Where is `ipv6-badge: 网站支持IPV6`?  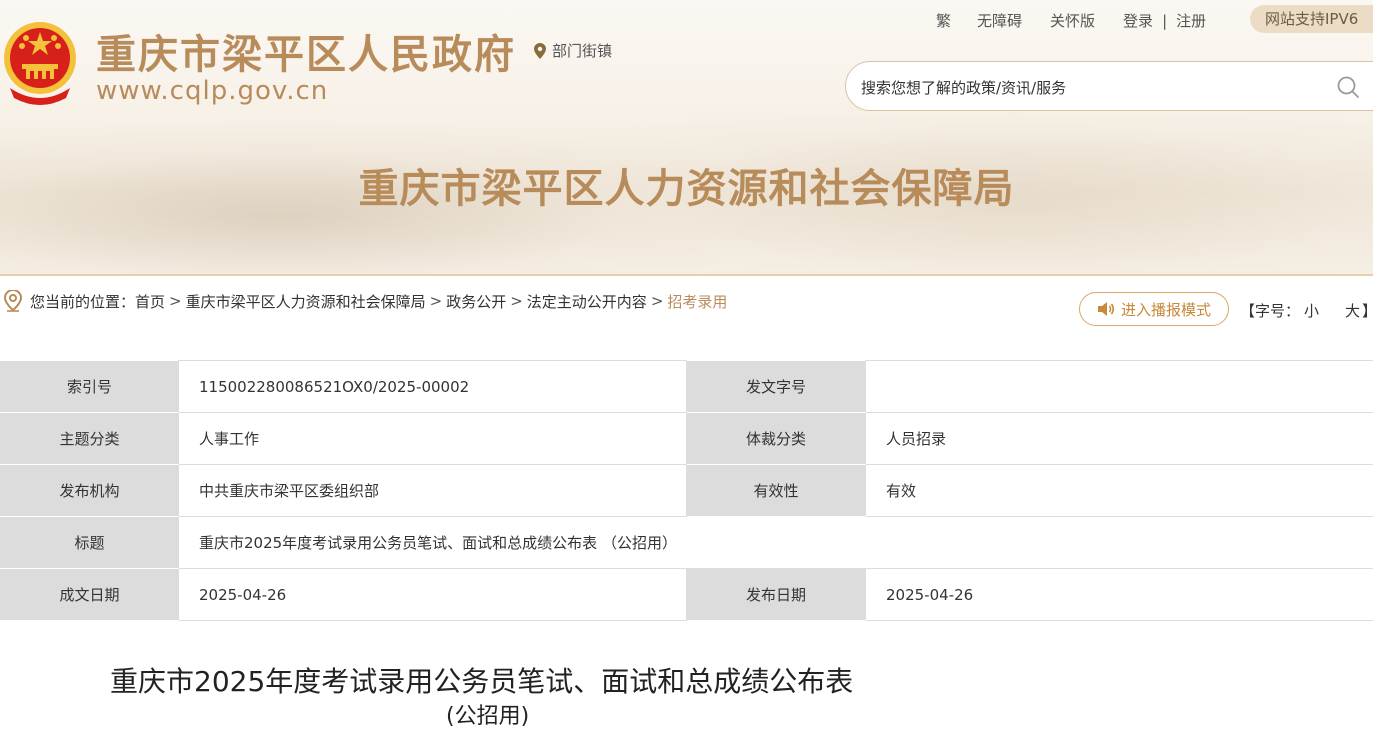
ipv6-badge: 网站支持IPV6 is located at coordinates (1311, 19).